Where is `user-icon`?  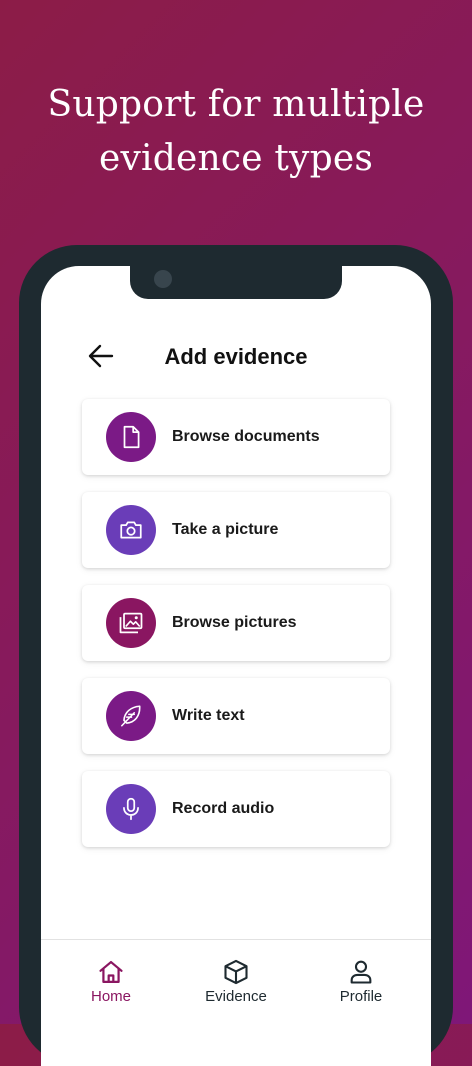
user-icon is located at coordinates (361, 972).